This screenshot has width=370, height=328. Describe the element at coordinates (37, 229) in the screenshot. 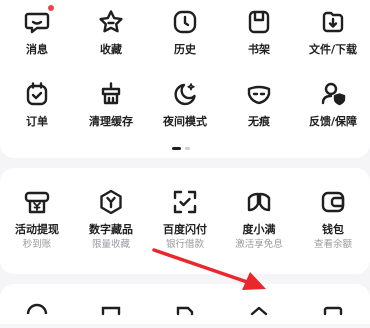

I see `cashout-label: 活动提现` at that location.